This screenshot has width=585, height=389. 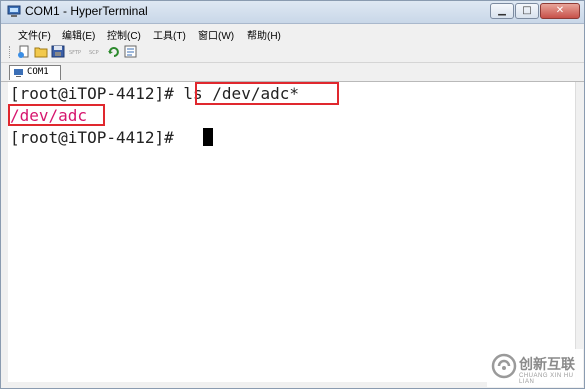 I want to click on serial-port-icon, so click(x=18, y=73).